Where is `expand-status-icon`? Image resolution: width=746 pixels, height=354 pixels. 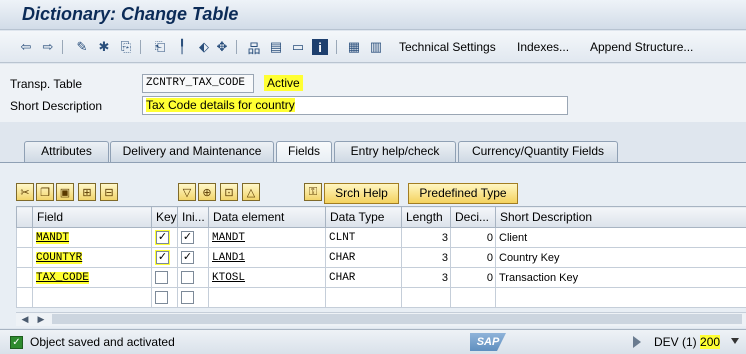 expand-status-icon is located at coordinates (637, 342).